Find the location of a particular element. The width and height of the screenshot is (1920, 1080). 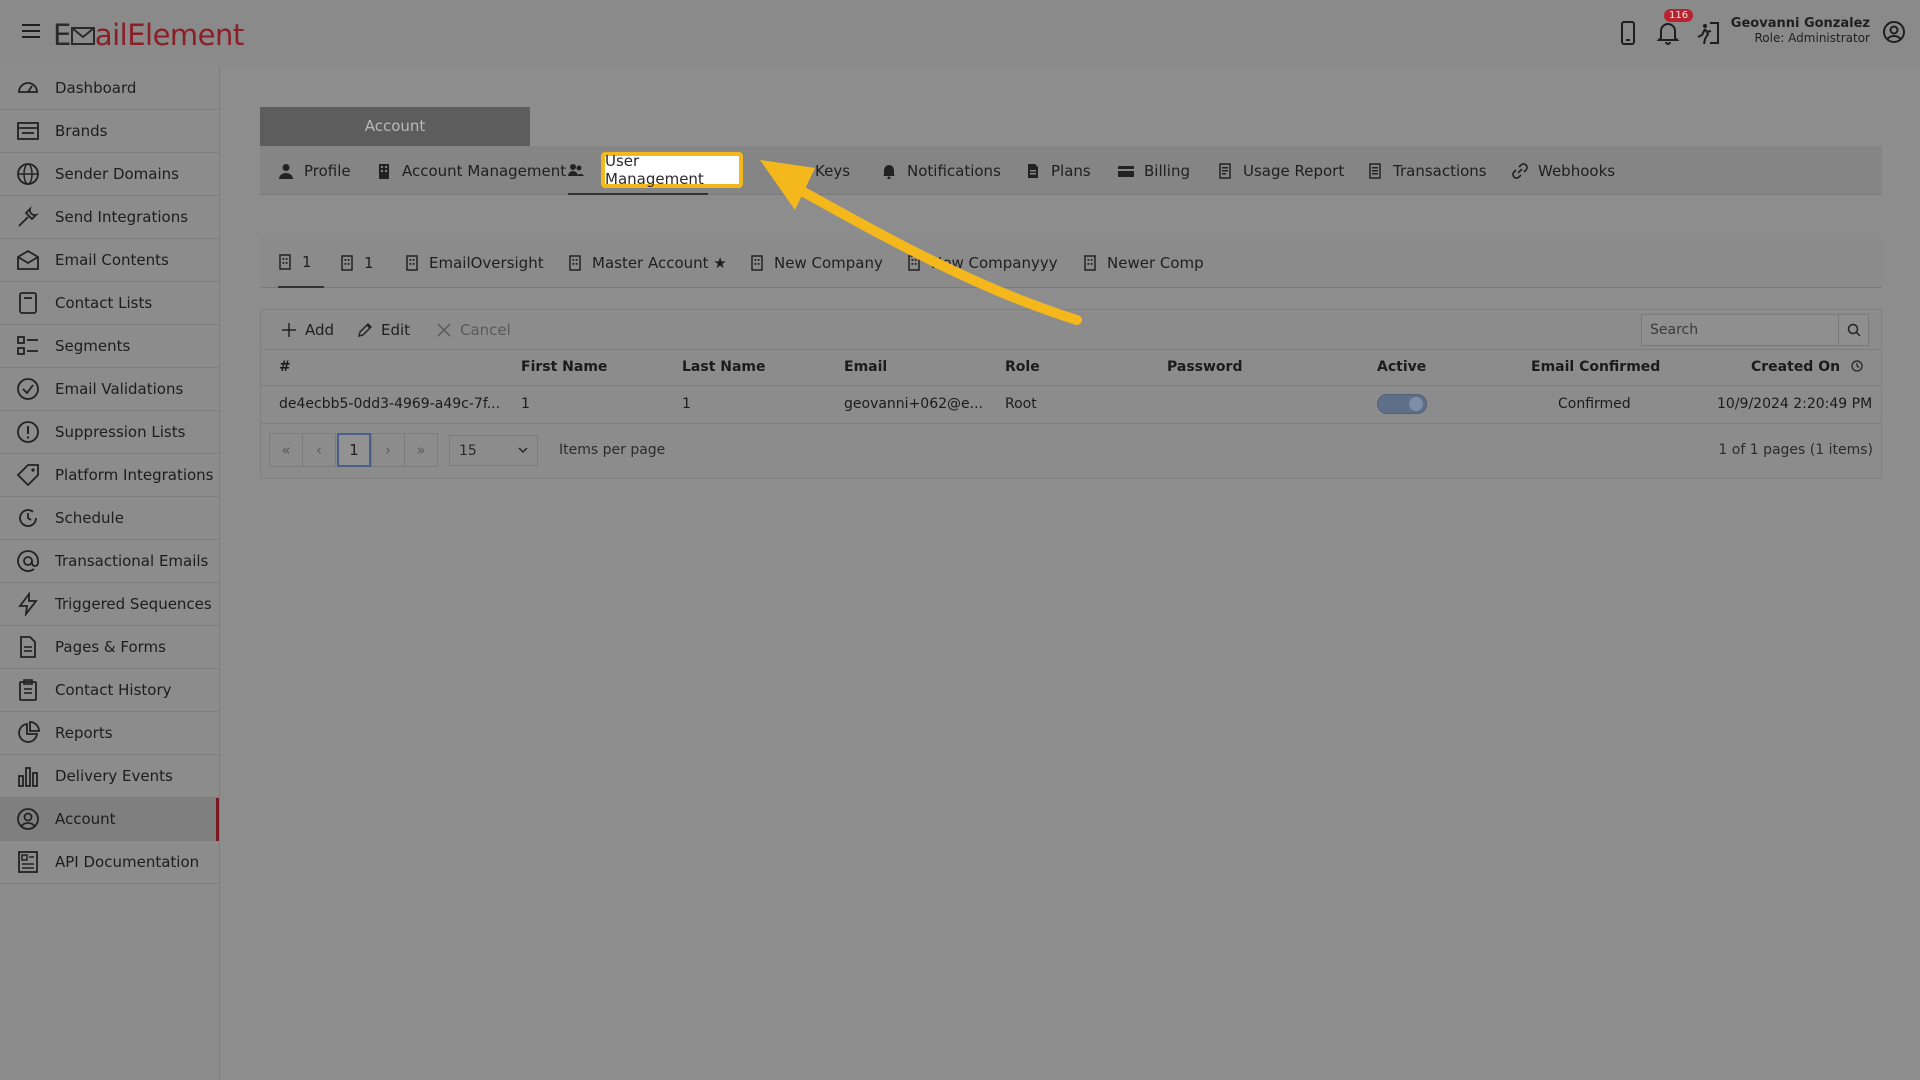

user-management-highlight: User Management is located at coordinates (672, 170).